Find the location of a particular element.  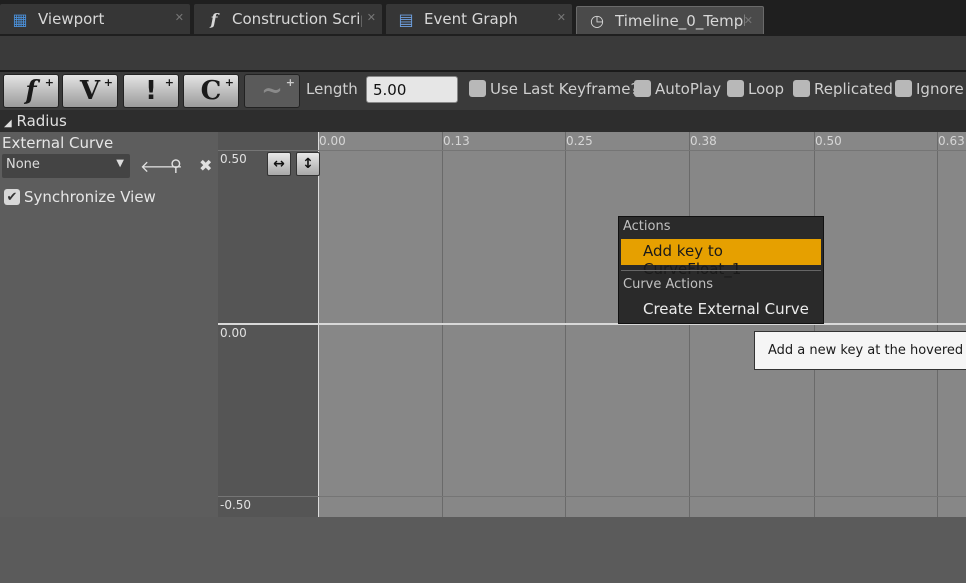

value-tick: 0.00 is located at coordinates (233, 333).